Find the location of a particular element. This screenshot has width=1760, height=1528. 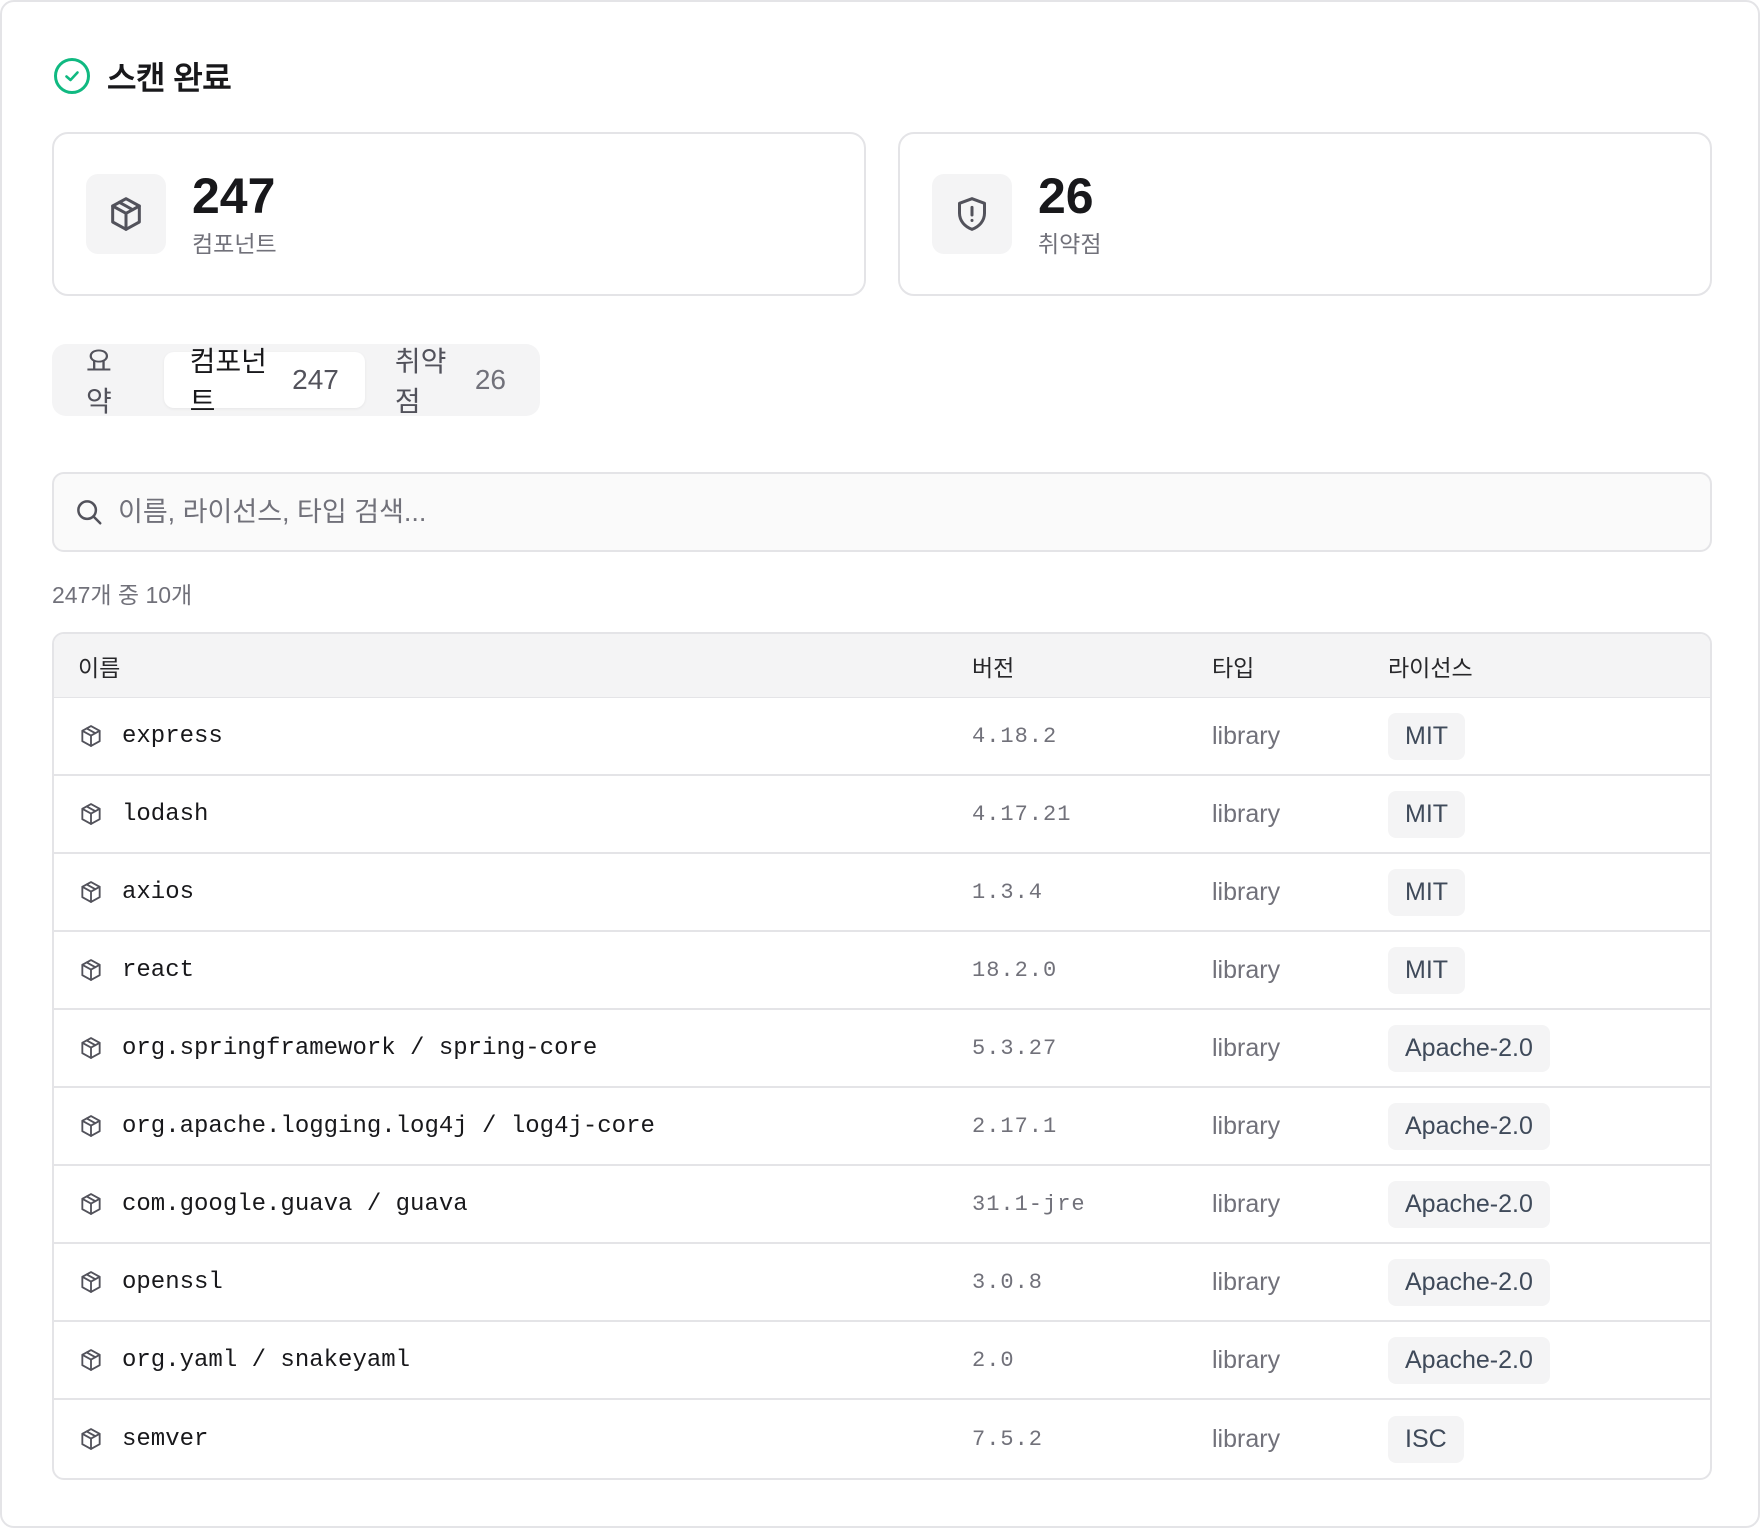

components-count: 247 is located at coordinates (234, 196).